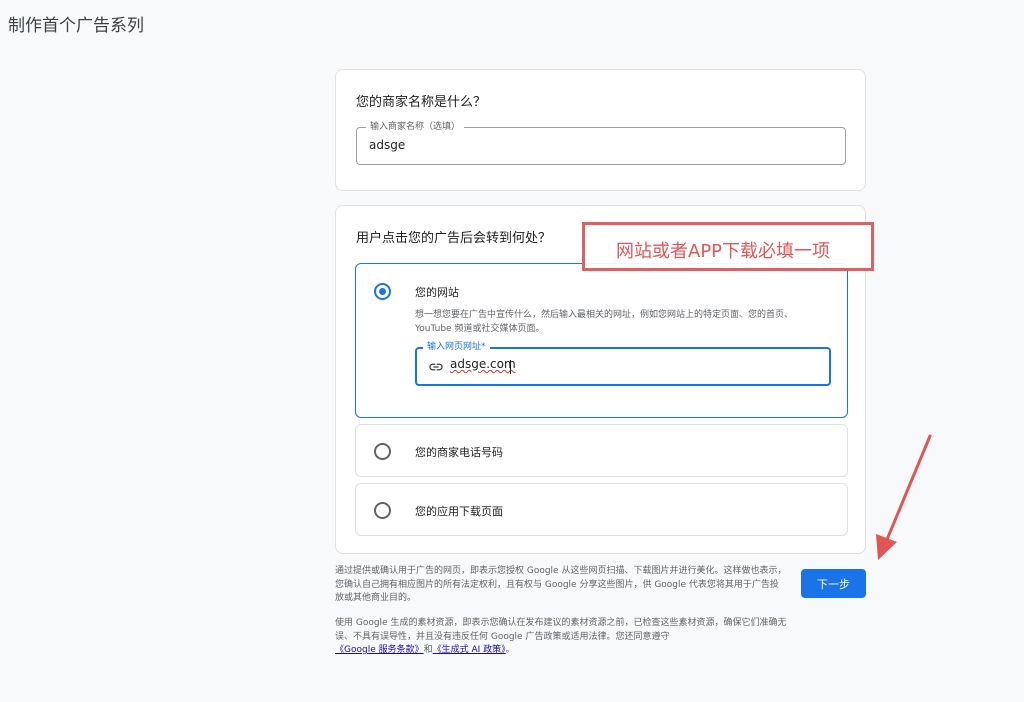 This screenshot has width=1024, height=702. What do you see at coordinates (623, 363) in the screenshot?
I see `website-url-field: 输入网页网址* adsge.com` at bounding box center [623, 363].